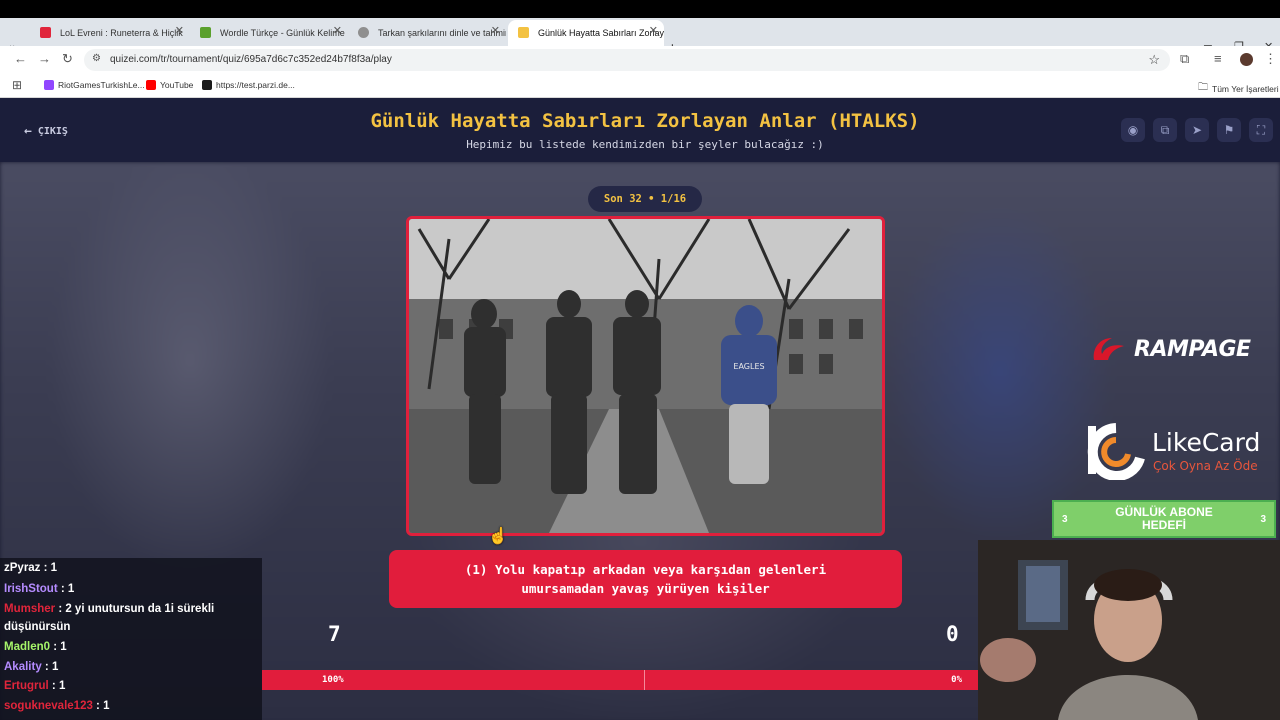 The height and width of the screenshot is (720, 1280). Describe the element at coordinates (498, 536) in the screenshot. I see `mouse-pointer-icon: ☝` at that location.